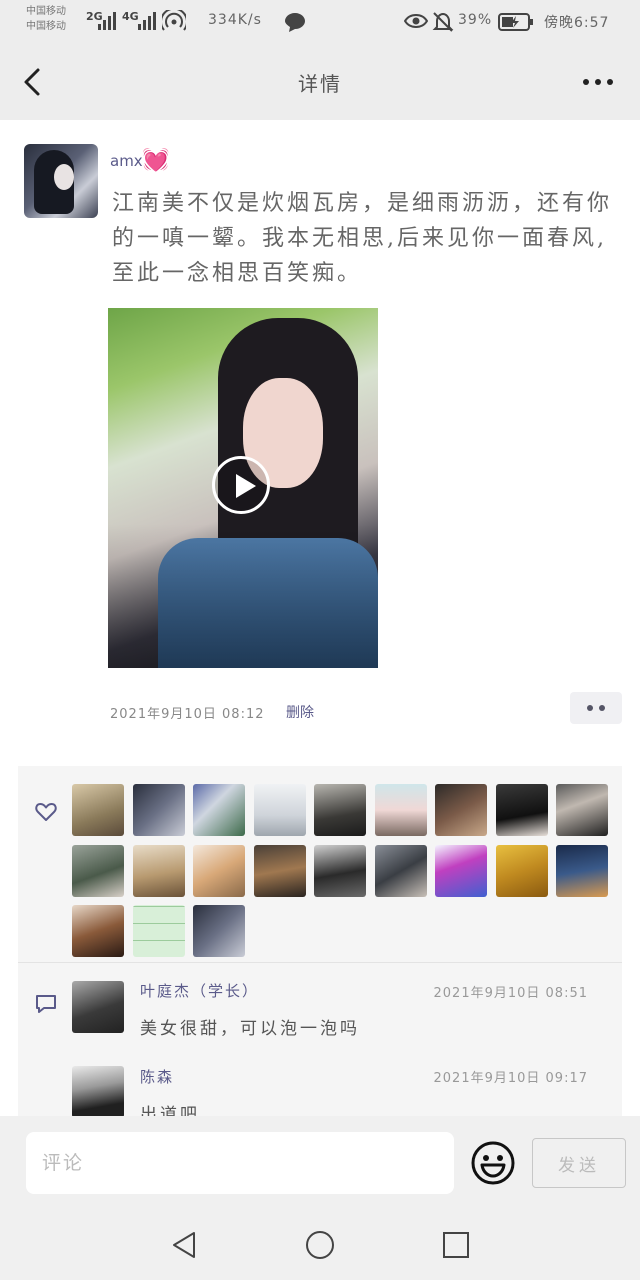 The image size is (640, 1280). What do you see at coordinates (295, 22) in the screenshot?
I see `message-bubble-icon` at bounding box center [295, 22].